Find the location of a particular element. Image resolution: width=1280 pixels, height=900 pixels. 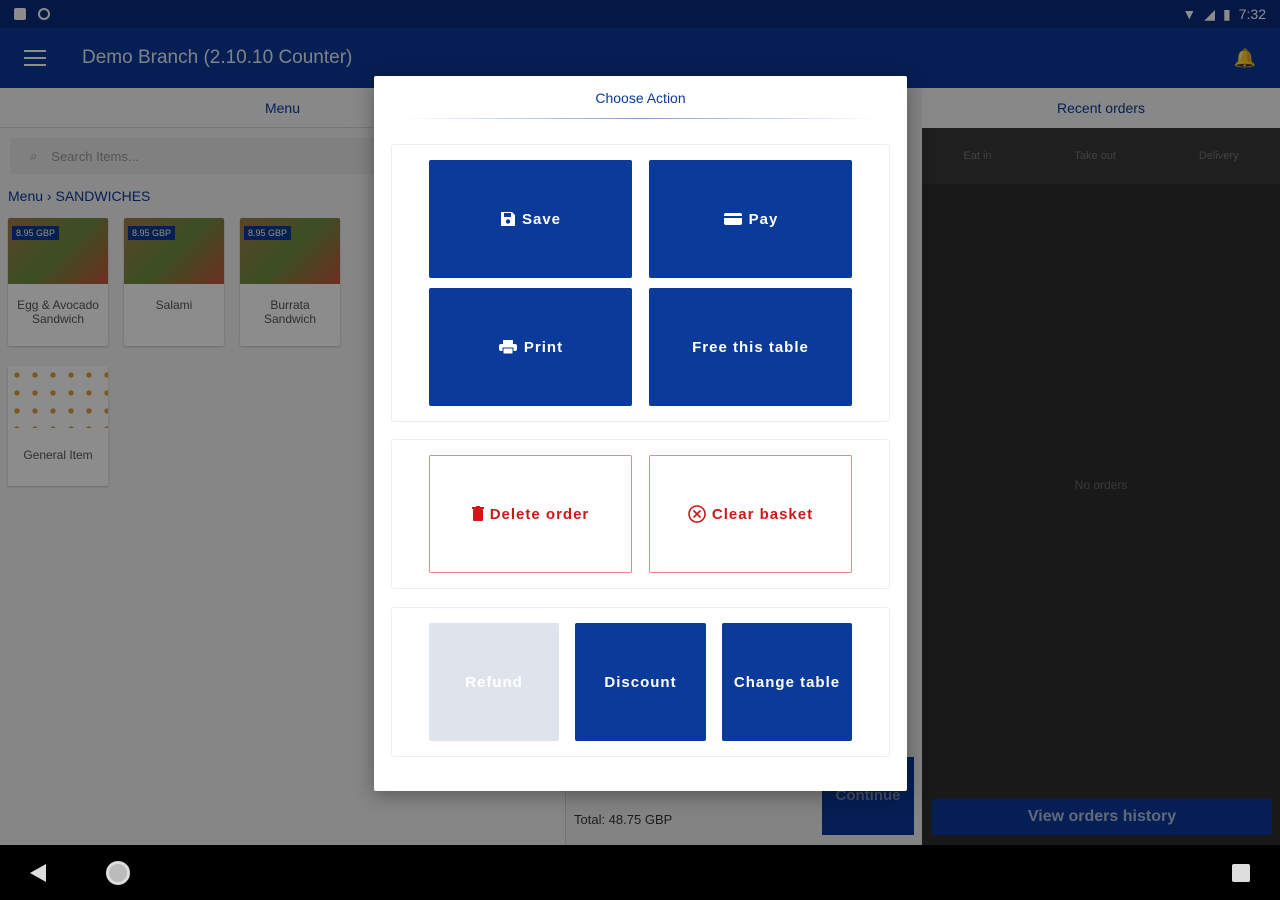

refund-button: Refund is located at coordinates (494, 682).